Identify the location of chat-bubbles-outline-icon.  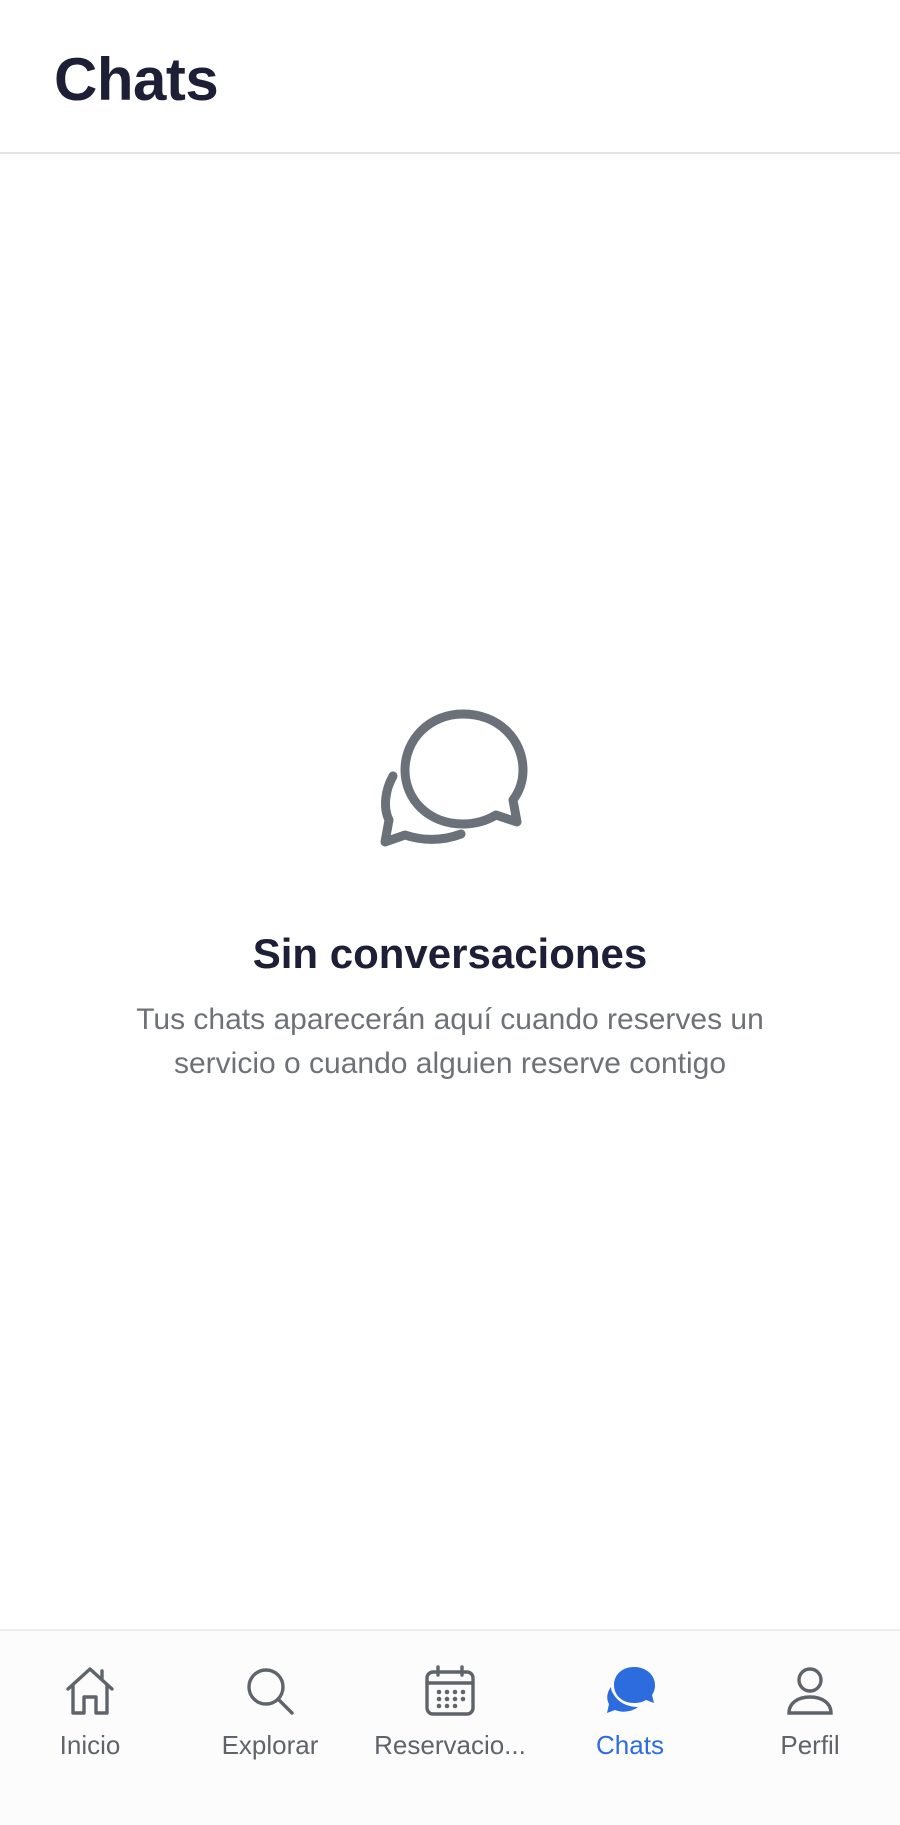
(454, 778).